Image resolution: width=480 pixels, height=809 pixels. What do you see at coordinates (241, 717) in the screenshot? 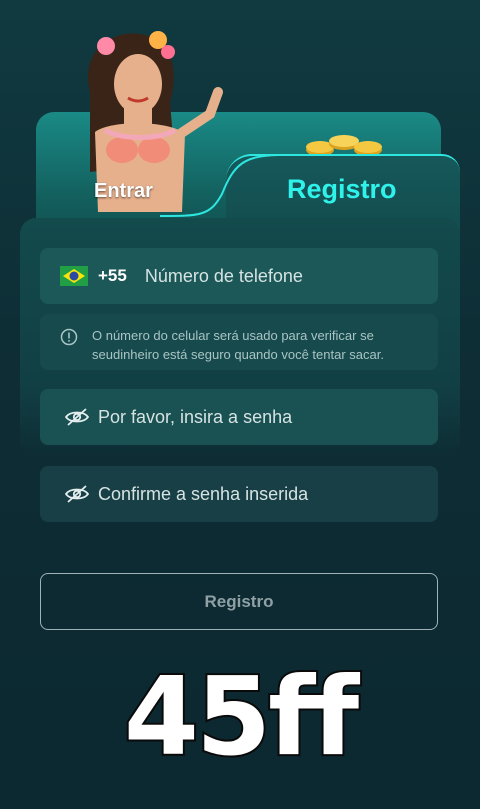
I see `brand-logo-text: 45ff` at bounding box center [241, 717].